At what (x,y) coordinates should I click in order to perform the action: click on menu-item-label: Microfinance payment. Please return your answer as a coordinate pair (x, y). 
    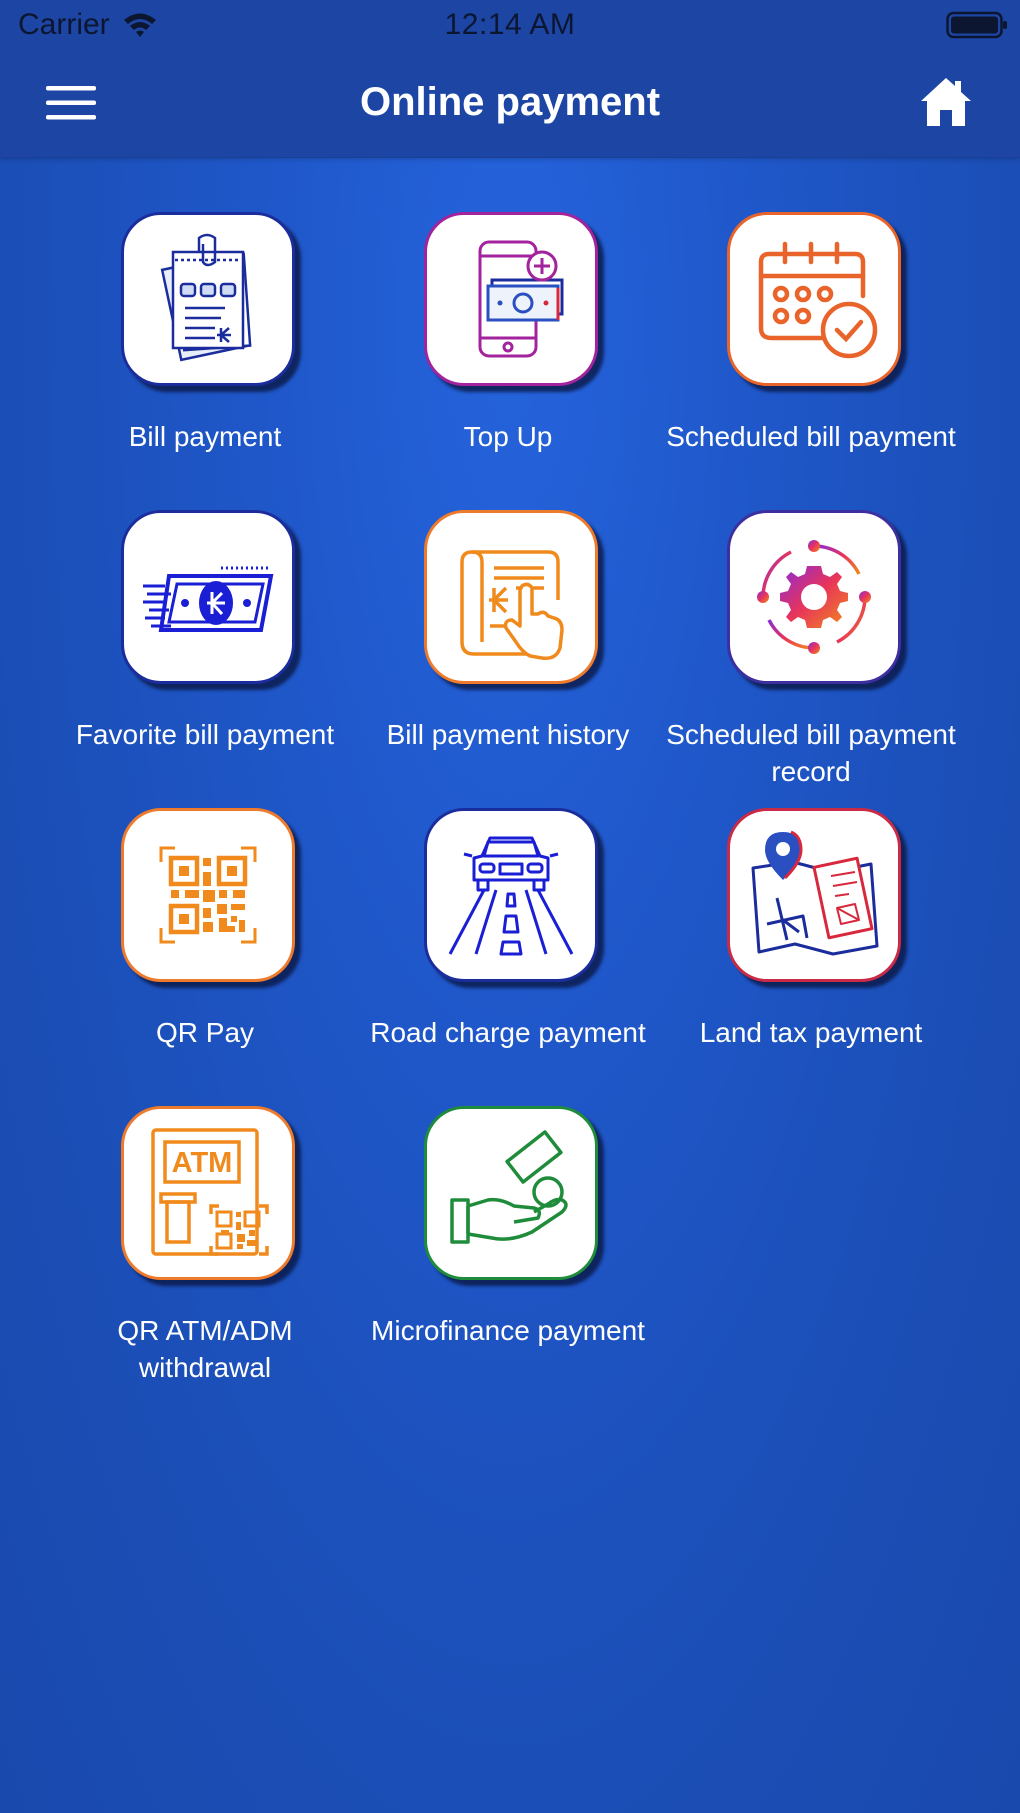
    Looking at the image, I should click on (508, 1330).